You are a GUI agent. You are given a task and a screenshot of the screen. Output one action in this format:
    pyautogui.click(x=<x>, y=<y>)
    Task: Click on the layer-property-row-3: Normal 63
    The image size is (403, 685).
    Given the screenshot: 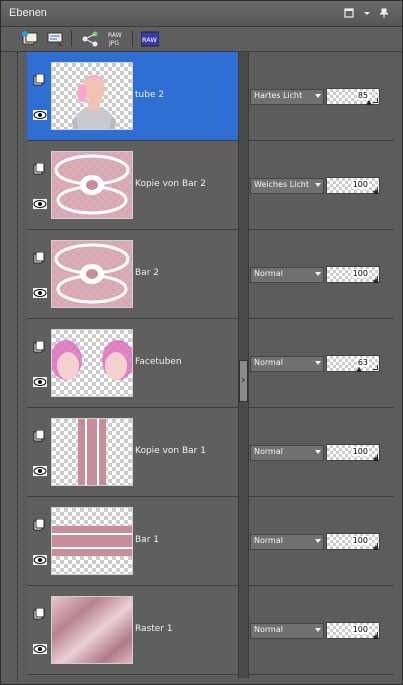 What is the action you would take?
    pyautogui.click(x=321, y=363)
    